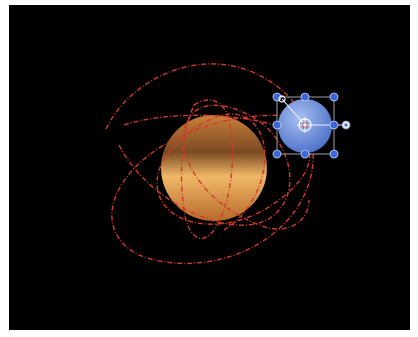 Image resolution: width=418 pixels, height=337 pixels. I want to click on scale-handle-left, so click(277, 125).